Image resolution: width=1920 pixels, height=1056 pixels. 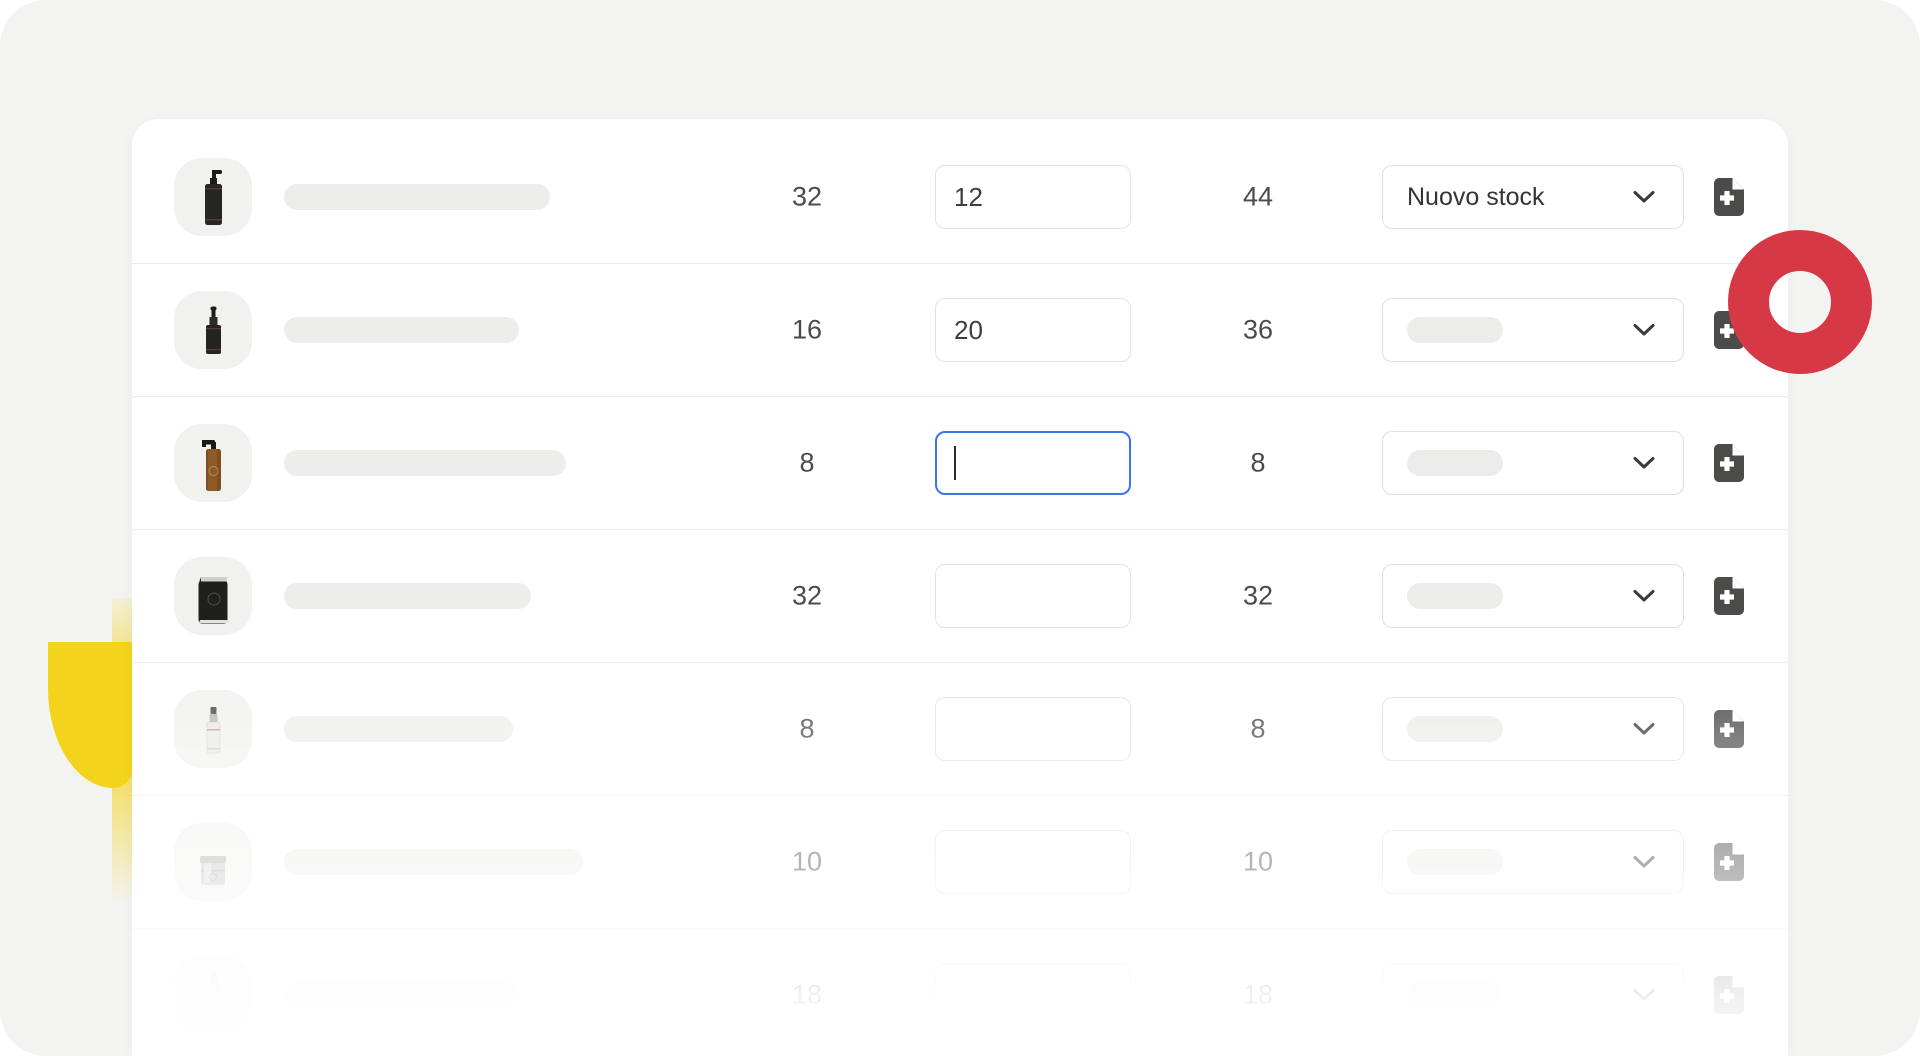 I want to click on jar-silver-icon, so click(x=213, y=862).